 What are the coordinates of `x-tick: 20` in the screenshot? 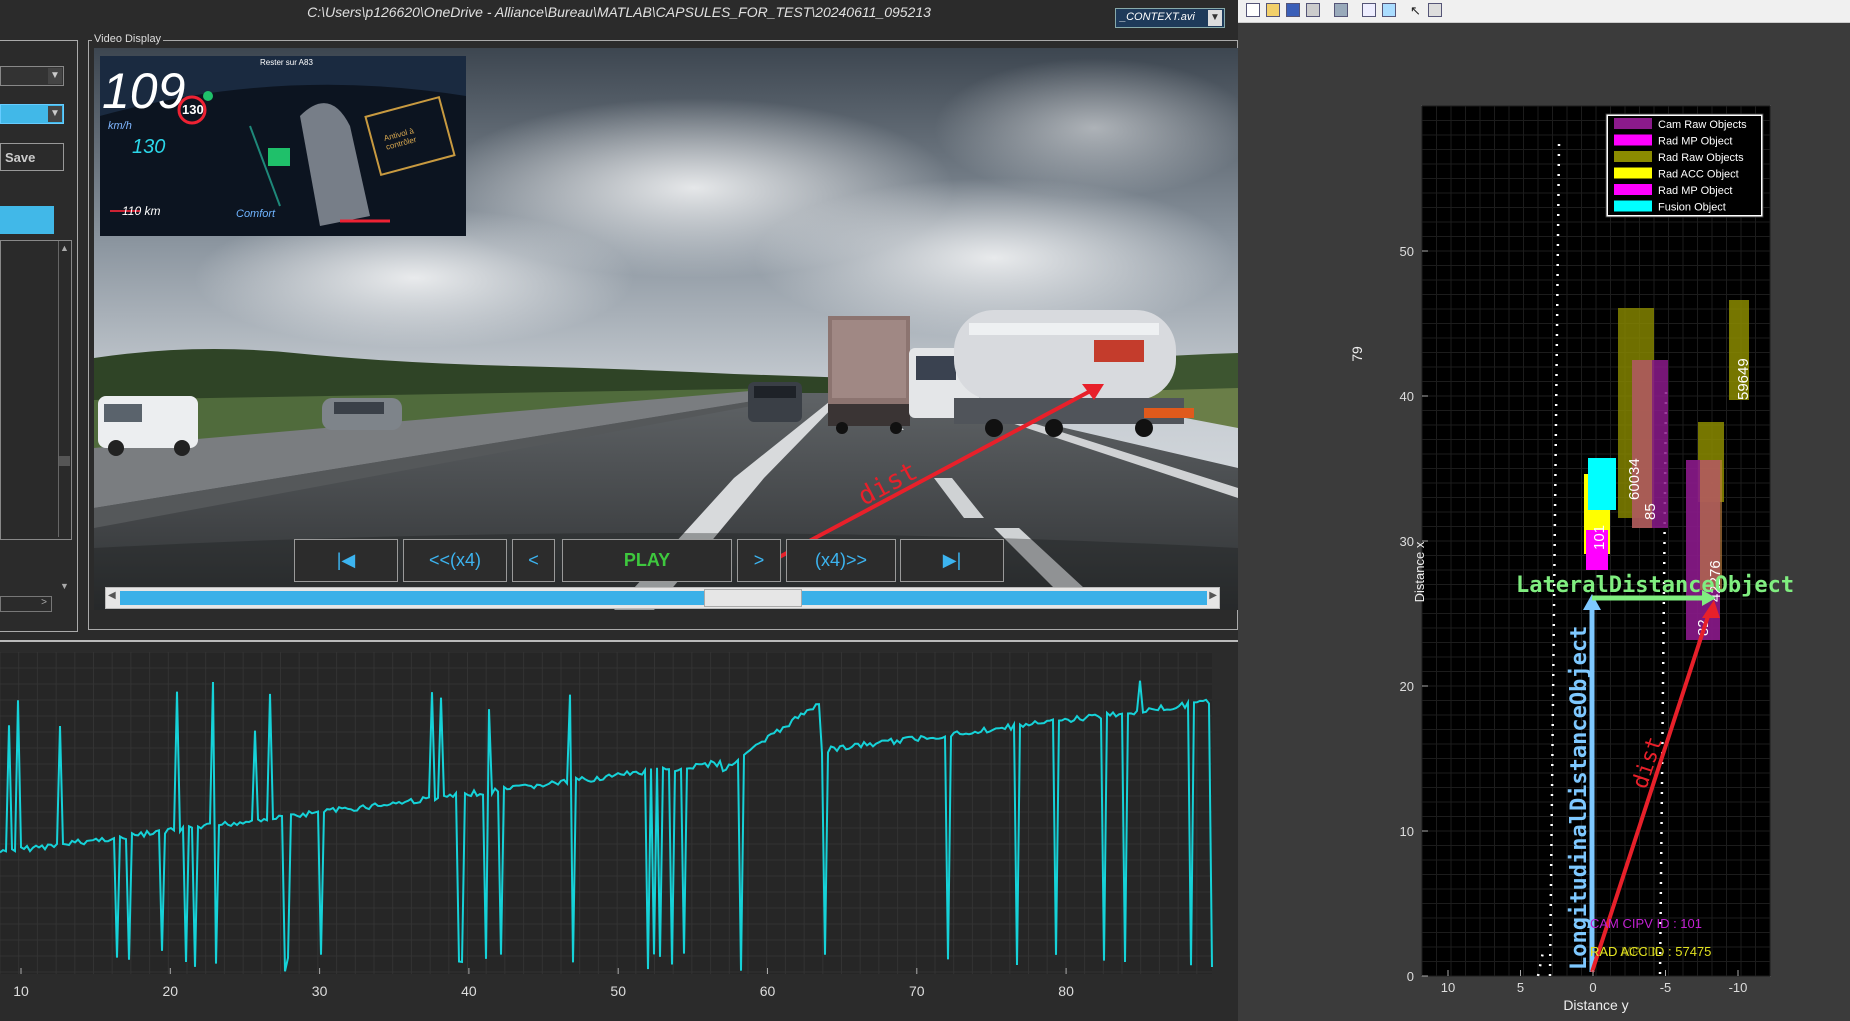 It's located at (1407, 686).